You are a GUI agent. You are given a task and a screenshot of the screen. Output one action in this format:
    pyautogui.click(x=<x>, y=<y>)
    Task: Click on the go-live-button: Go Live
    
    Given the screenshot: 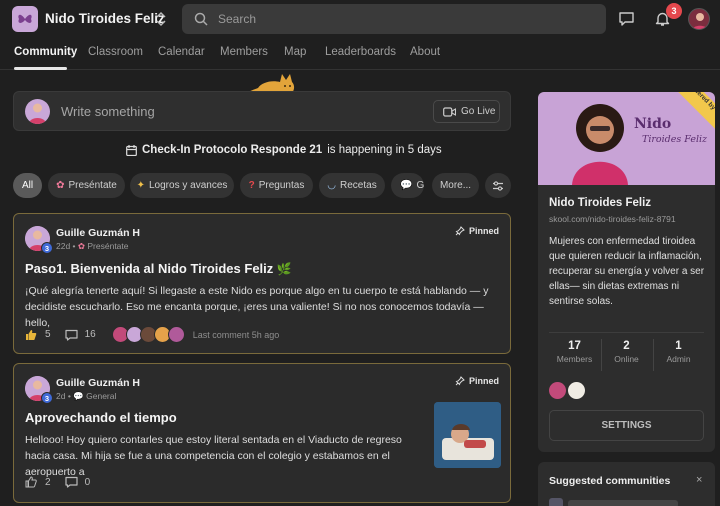 What is the action you would take?
    pyautogui.click(x=466, y=111)
    